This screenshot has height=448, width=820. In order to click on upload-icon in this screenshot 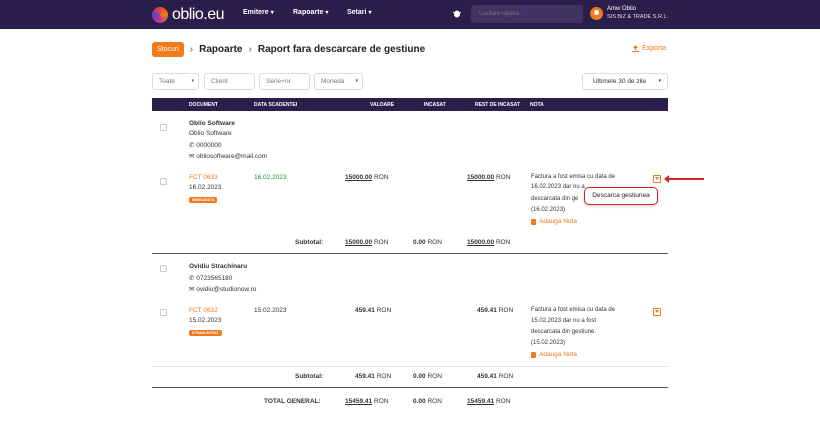, I will do `click(635, 48)`.